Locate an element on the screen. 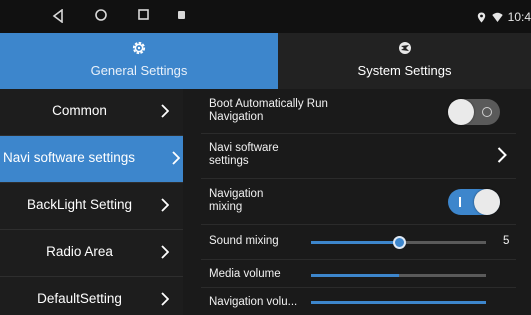 This screenshot has width=531, height=315. off-mark-icon is located at coordinates (487, 112).